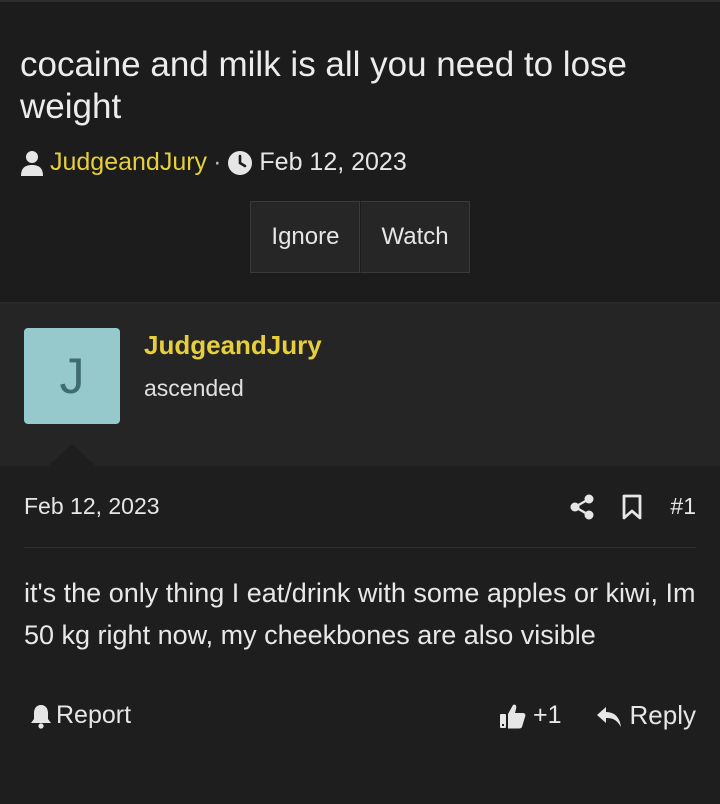  I want to click on footer-right: +1 Reply, so click(597, 715).